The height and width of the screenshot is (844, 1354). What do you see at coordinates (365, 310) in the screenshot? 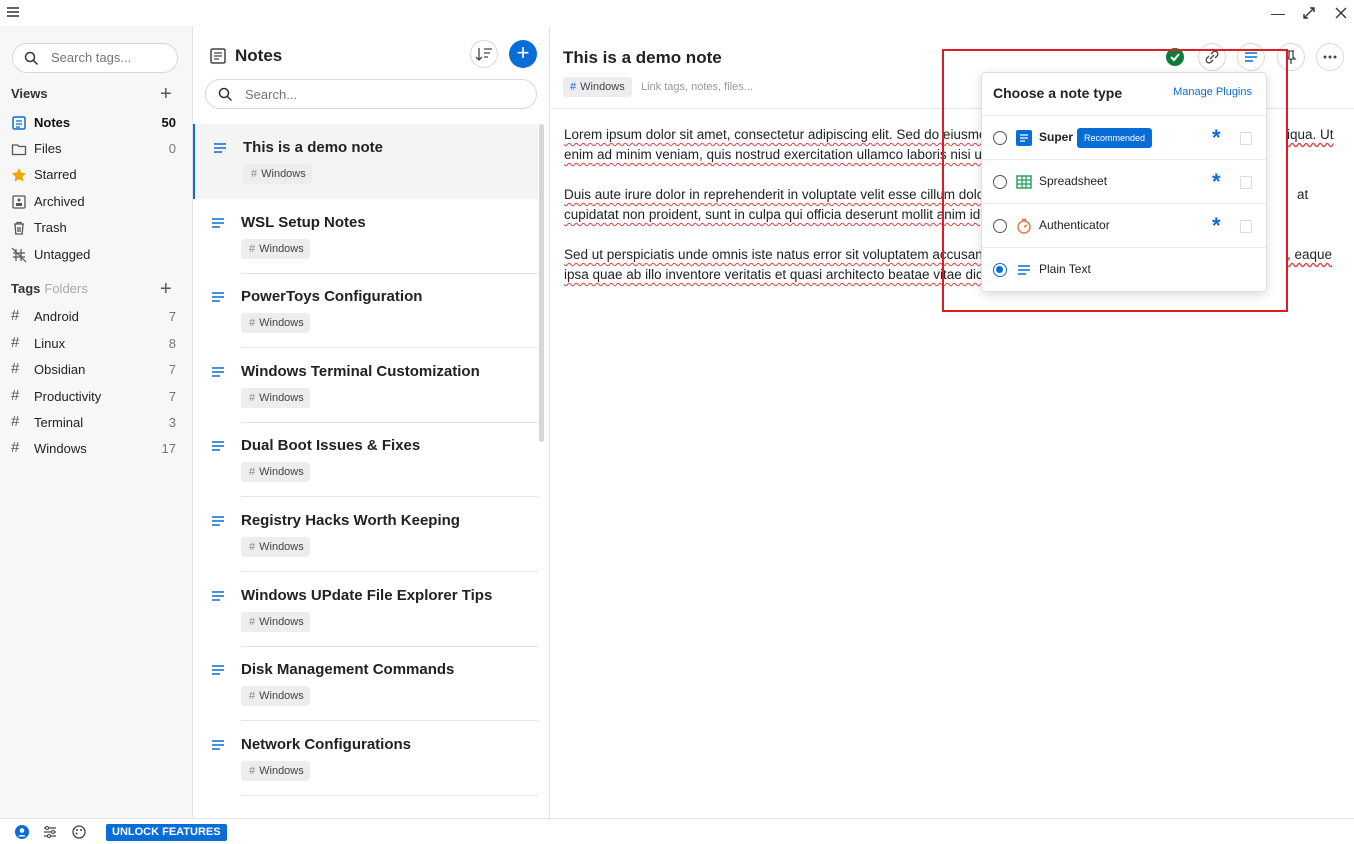
I see `note-list-item: PowerToys Configuration # Windows` at bounding box center [365, 310].